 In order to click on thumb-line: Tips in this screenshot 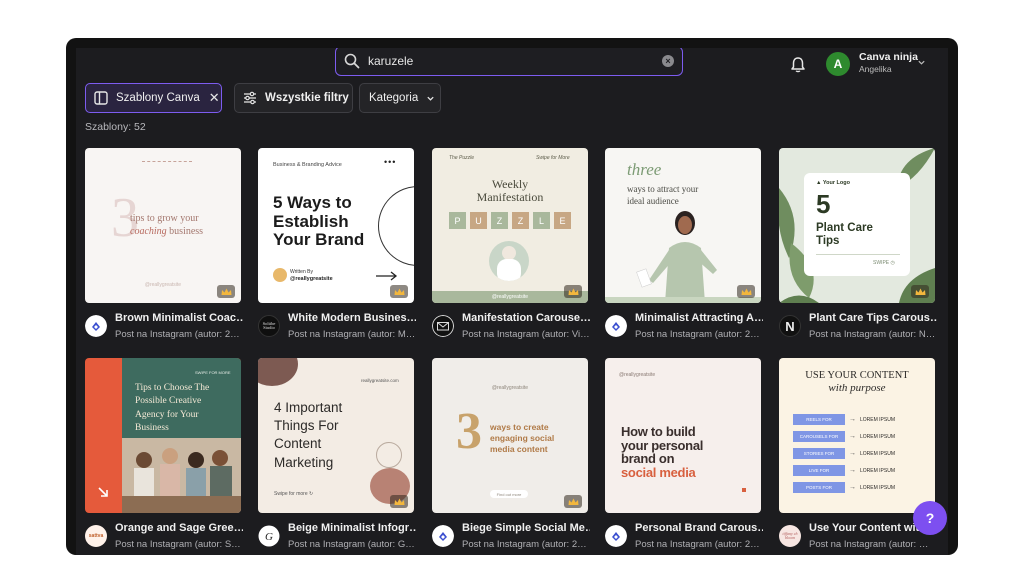, I will do `click(828, 241)`.